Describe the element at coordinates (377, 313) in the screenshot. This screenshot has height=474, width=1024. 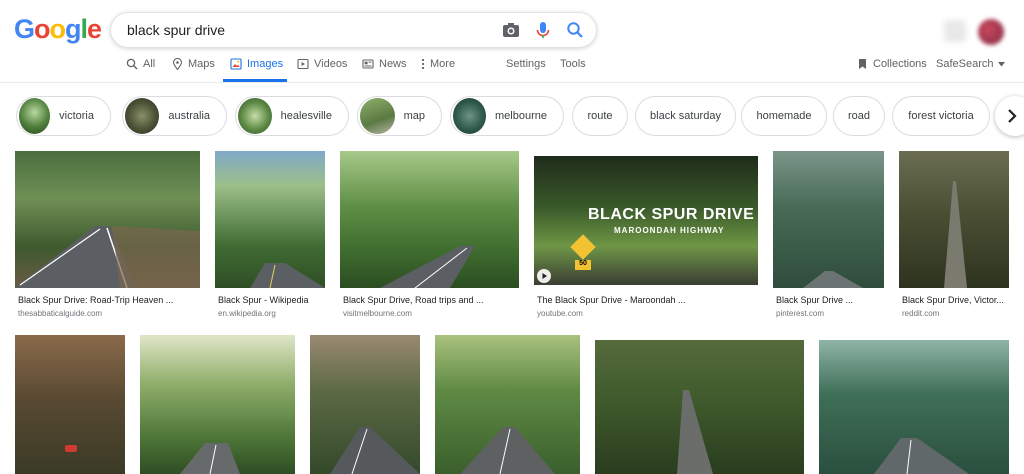
I see `result-source: visitmelbourne.com` at that location.